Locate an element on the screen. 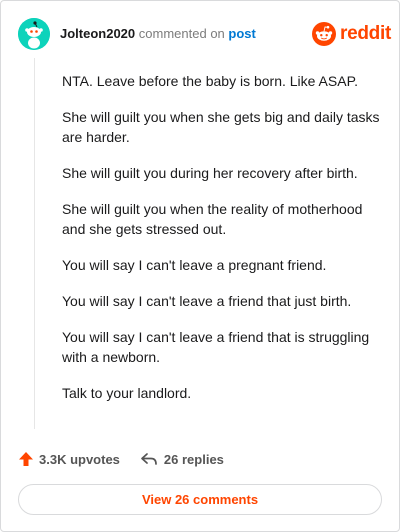  reddit-logo: reddit is located at coordinates (351, 34).